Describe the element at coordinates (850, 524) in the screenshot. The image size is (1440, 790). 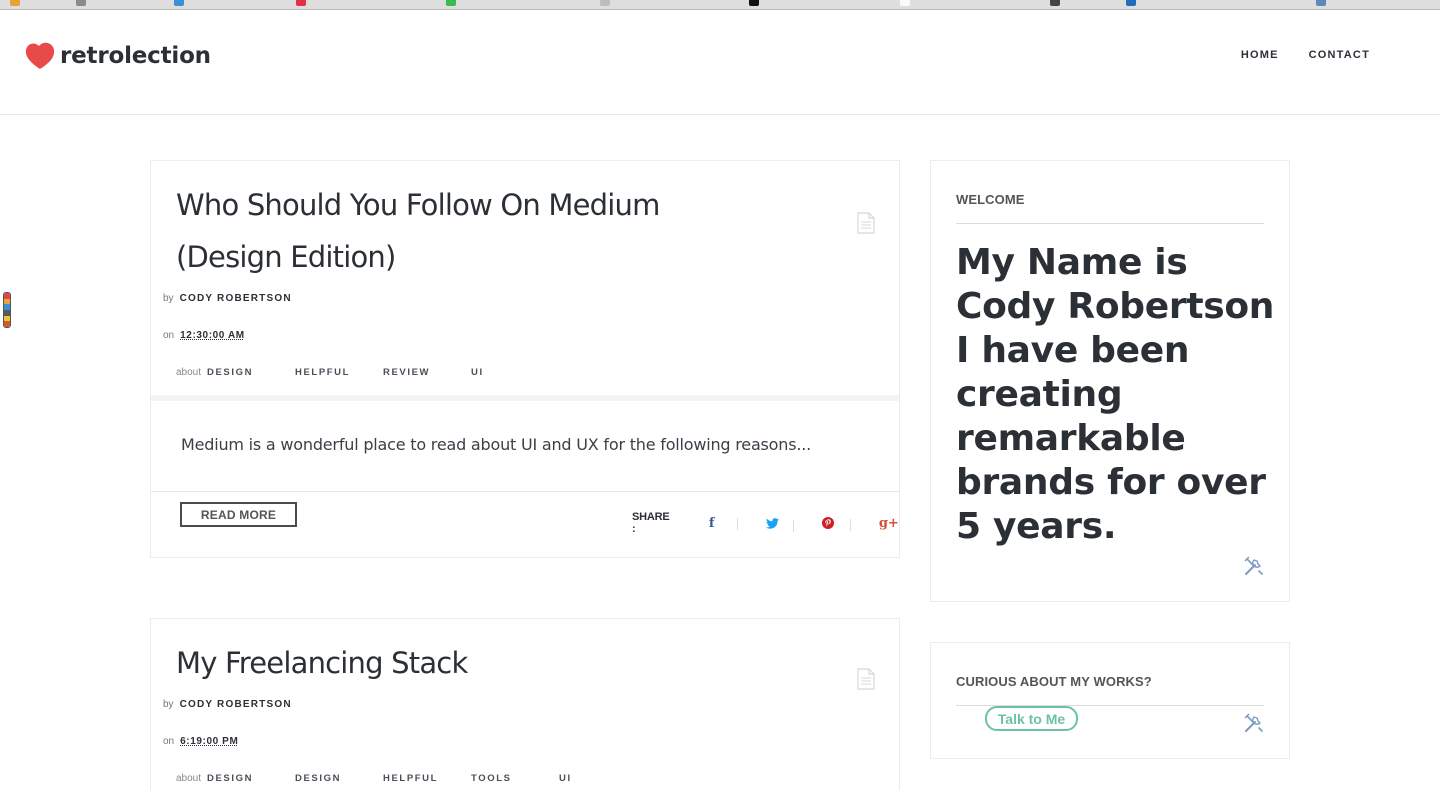
I see `pinterest-icon` at that location.